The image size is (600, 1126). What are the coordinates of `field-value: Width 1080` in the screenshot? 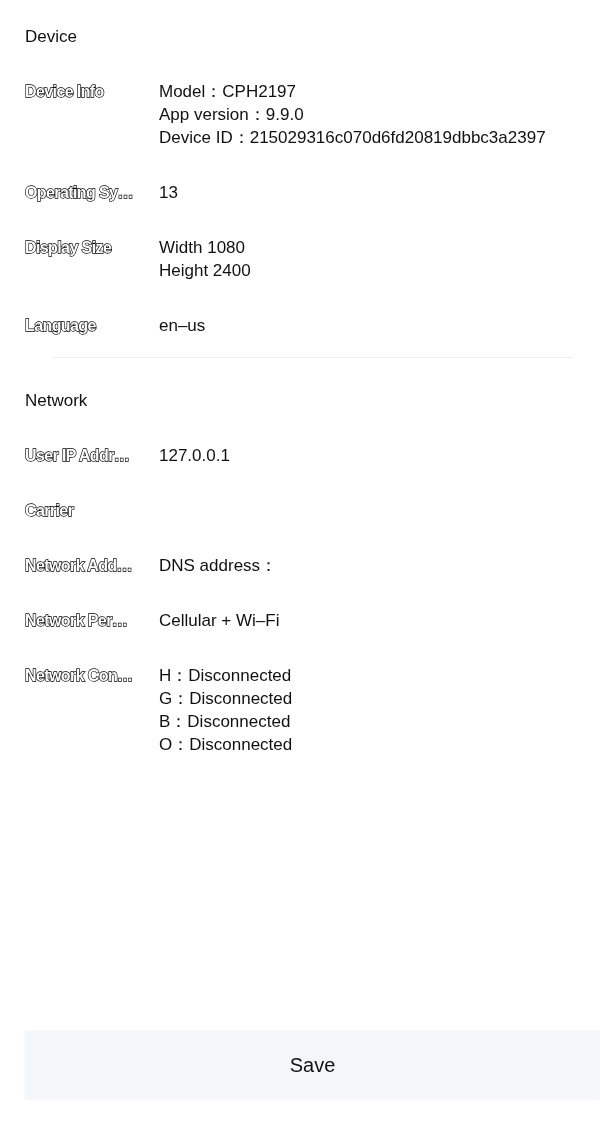 It's located at (202, 248).